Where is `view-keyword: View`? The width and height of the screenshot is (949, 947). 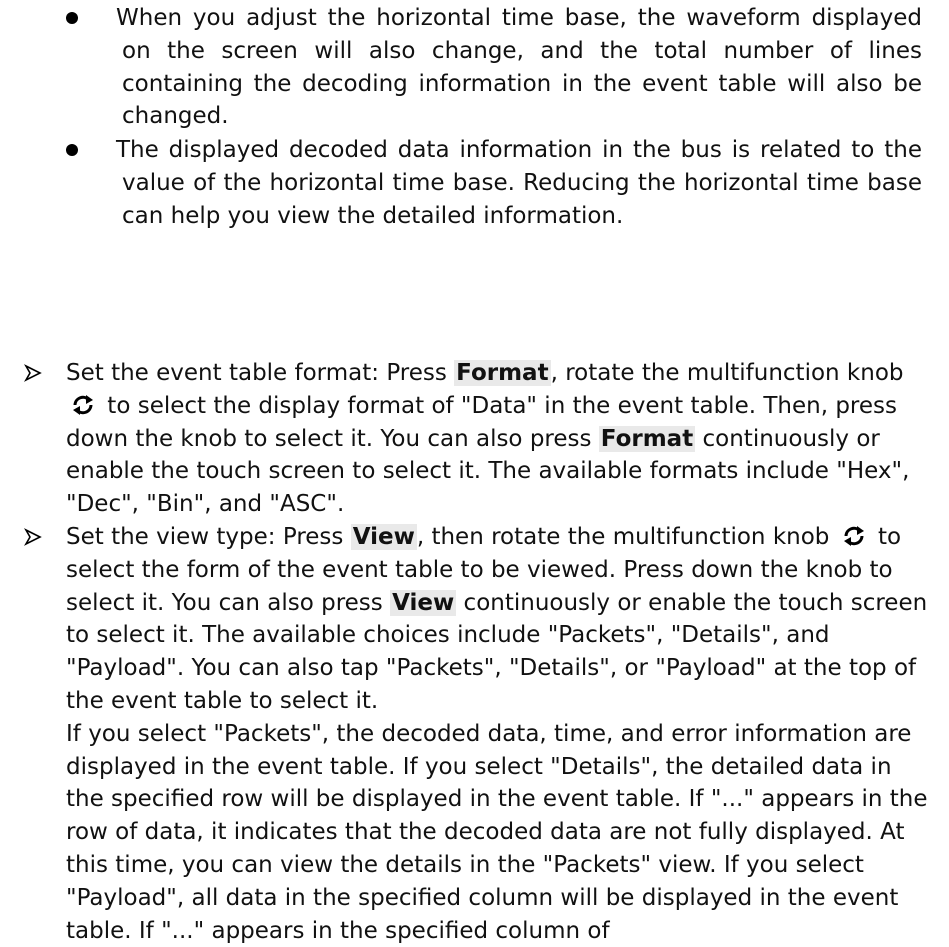 view-keyword: View is located at coordinates (383, 537).